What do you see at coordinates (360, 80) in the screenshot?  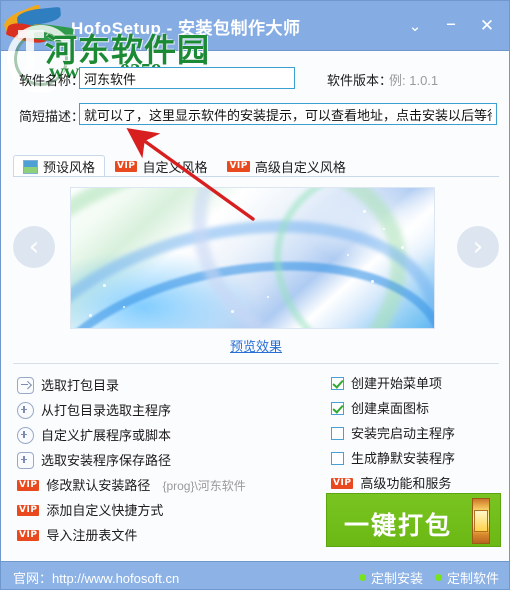 I see `software-version-label: 软件版本：` at bounding box center [360, 80].